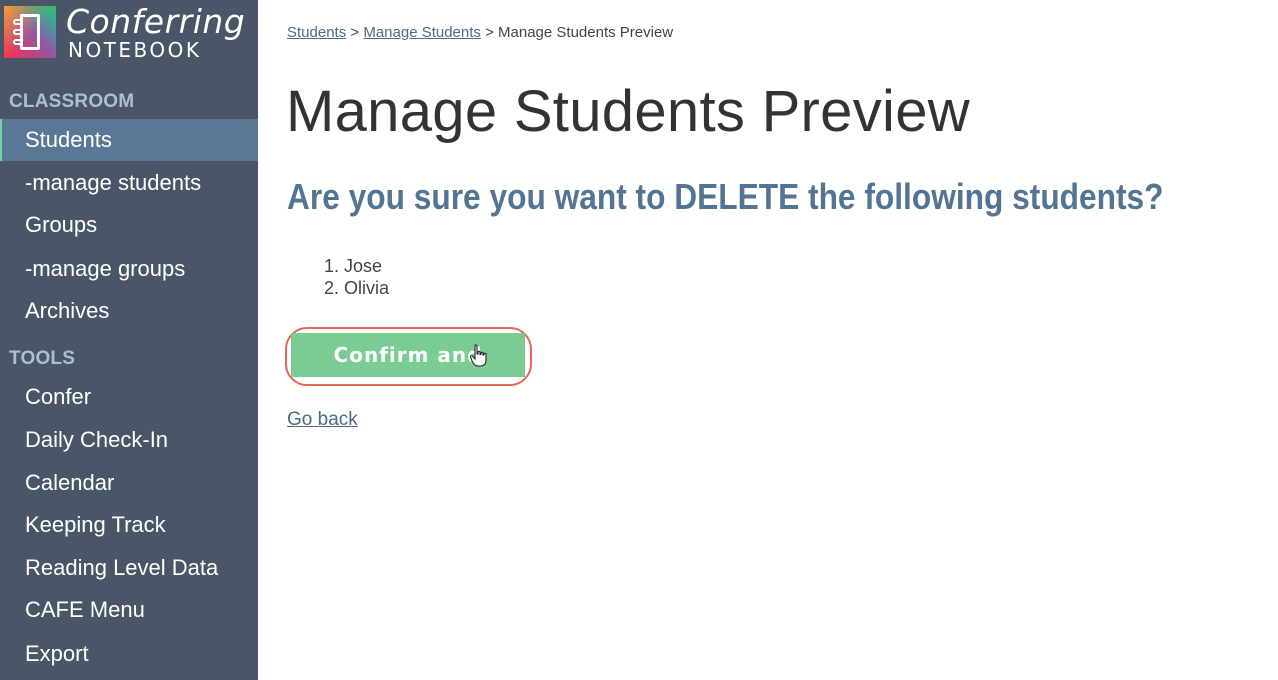 The image size is (1278, 680). I want to click on app-logo: Conferring NOTEBOOK, so click(125, 32).